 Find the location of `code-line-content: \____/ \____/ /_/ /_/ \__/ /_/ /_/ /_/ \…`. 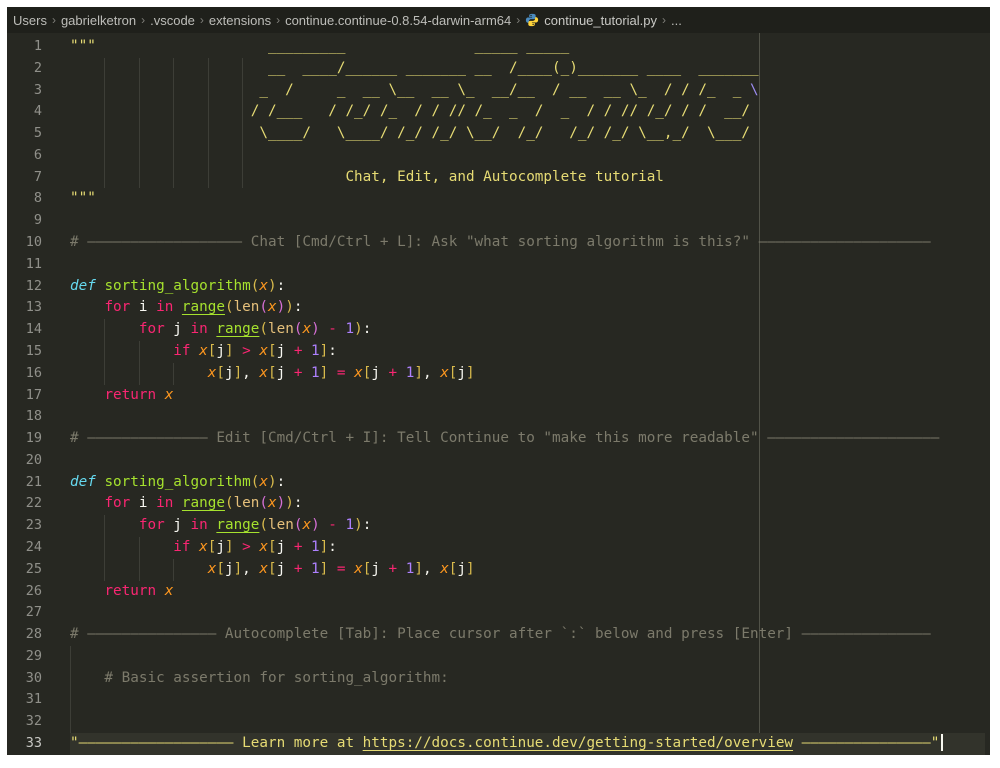

code-line-content: \____/ \____/ /_/ /_/ \__/ /_/ /_/ /_/ \… is located at coordinates (530, 134).